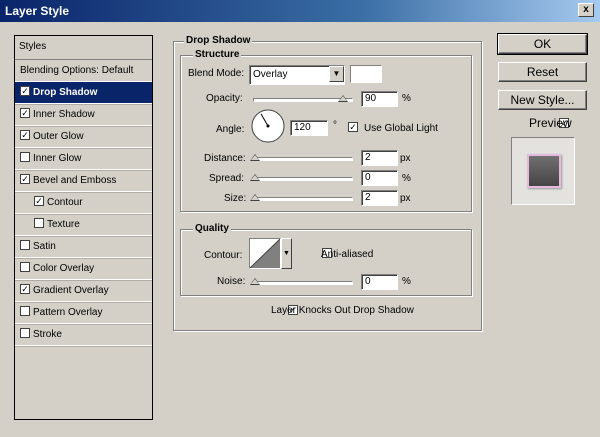  What do you see at coordinates (255, 157) in the screenshot?
I see `distance-slider-thumb` at bounding box center [255, 157].